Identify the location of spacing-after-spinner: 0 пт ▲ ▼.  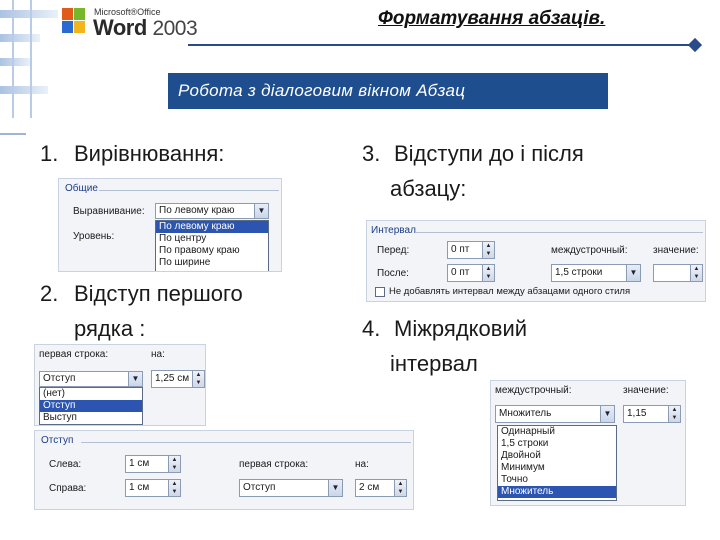
(471, 273).